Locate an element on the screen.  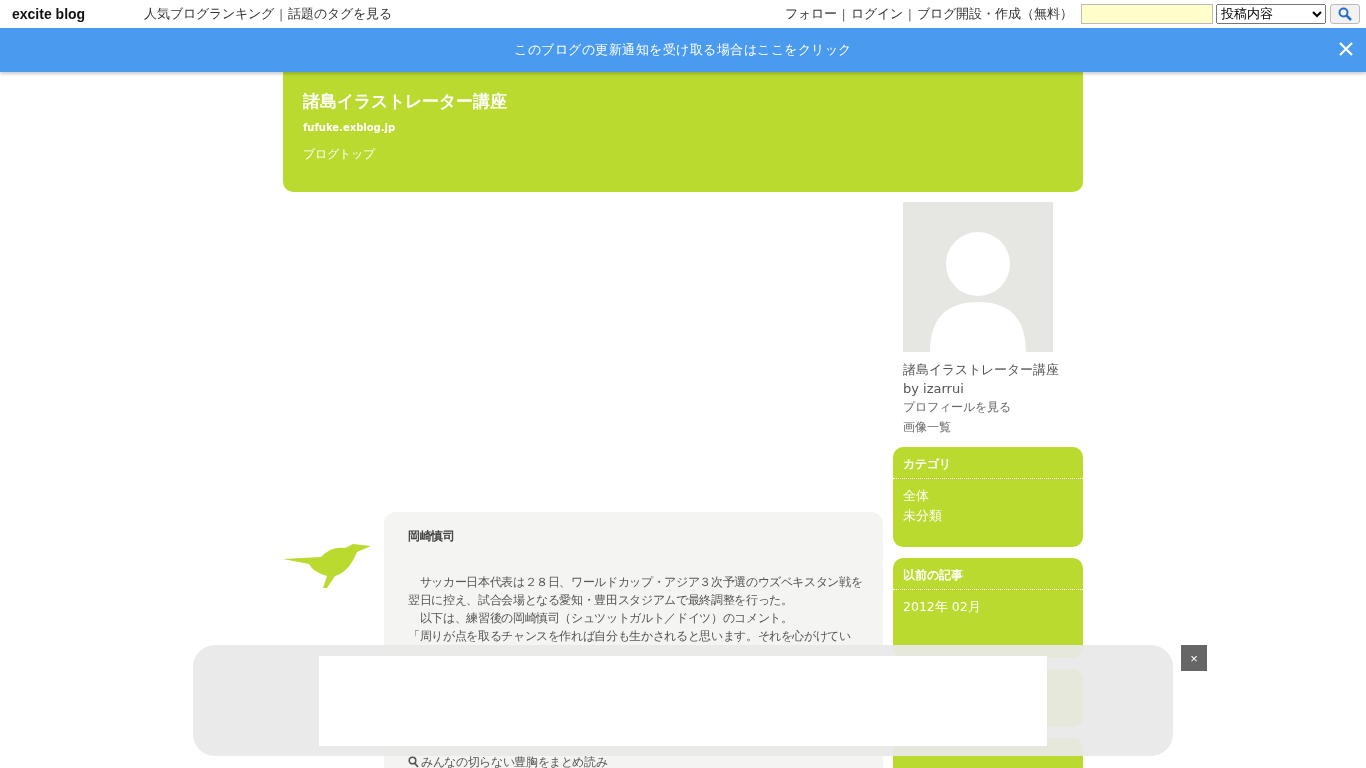
post-title: 岡崎慎司 is located at coordinates (432, 536).